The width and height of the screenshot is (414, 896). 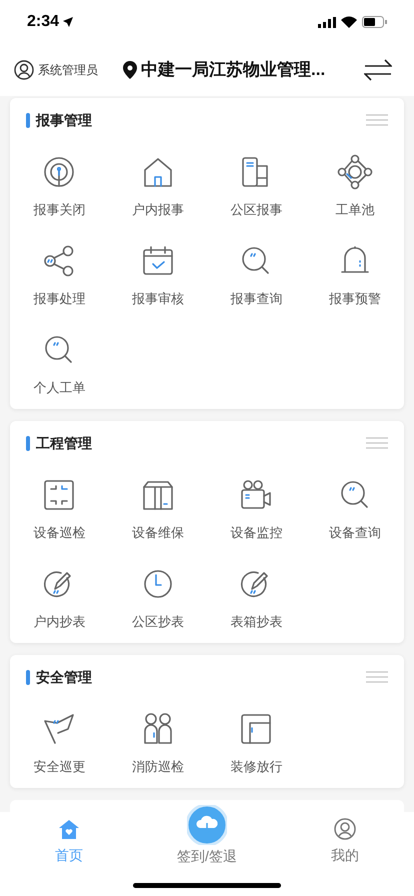 What do you see at coordinates (24, 70) in the screenshot?
I see `user-icon` at bounding box center [24, 70].